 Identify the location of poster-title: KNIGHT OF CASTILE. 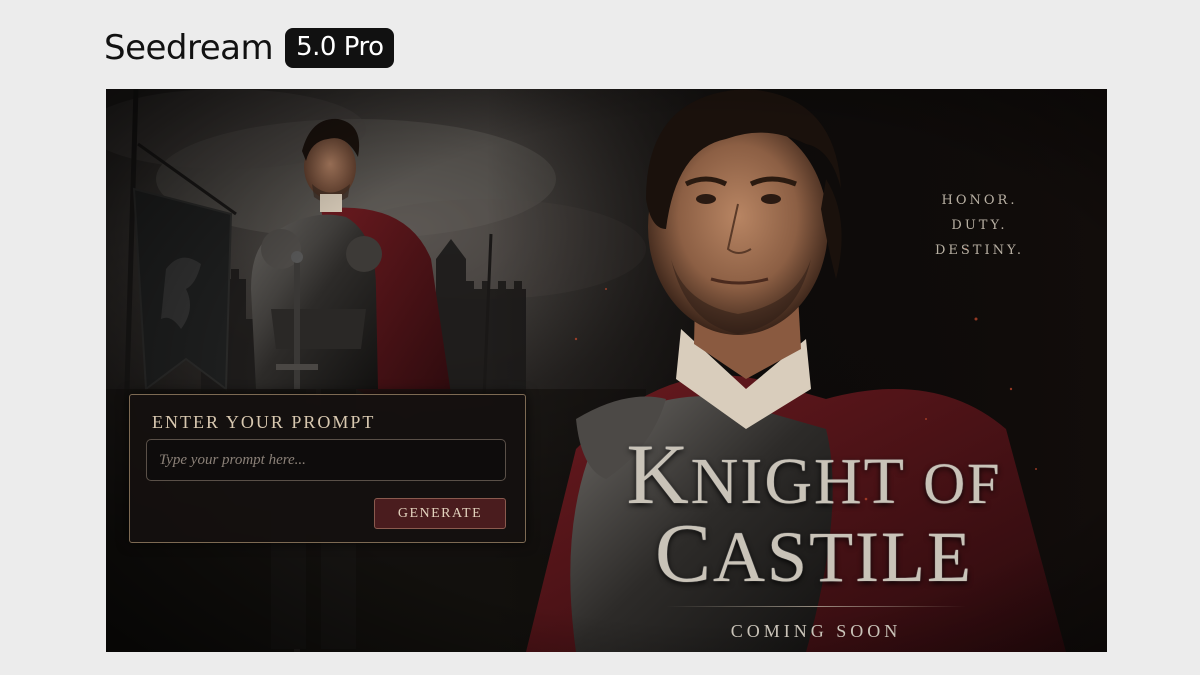
(814, 513).